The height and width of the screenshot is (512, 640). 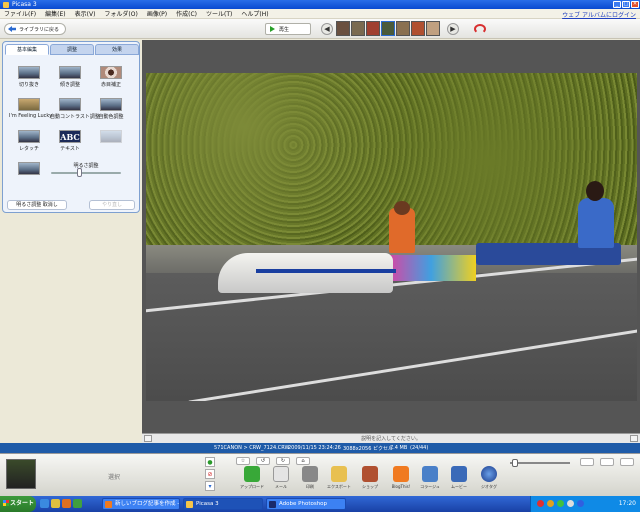 I want to click on movie-button: ムービー, so click(x=459, y=478).